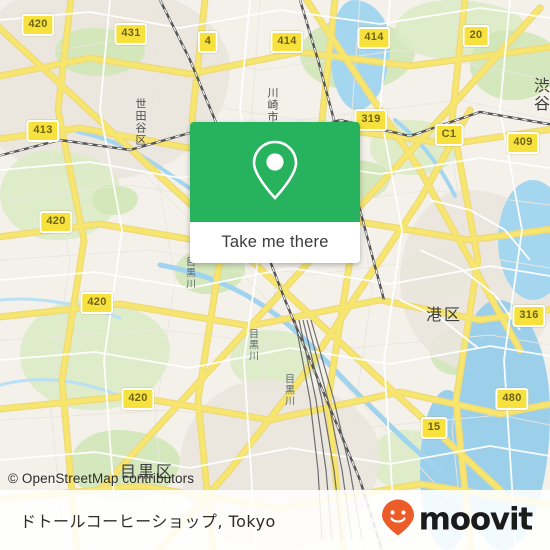 This screenshot has width=550, height=550. I want to click on route-shield: 316, so click(529, 316).